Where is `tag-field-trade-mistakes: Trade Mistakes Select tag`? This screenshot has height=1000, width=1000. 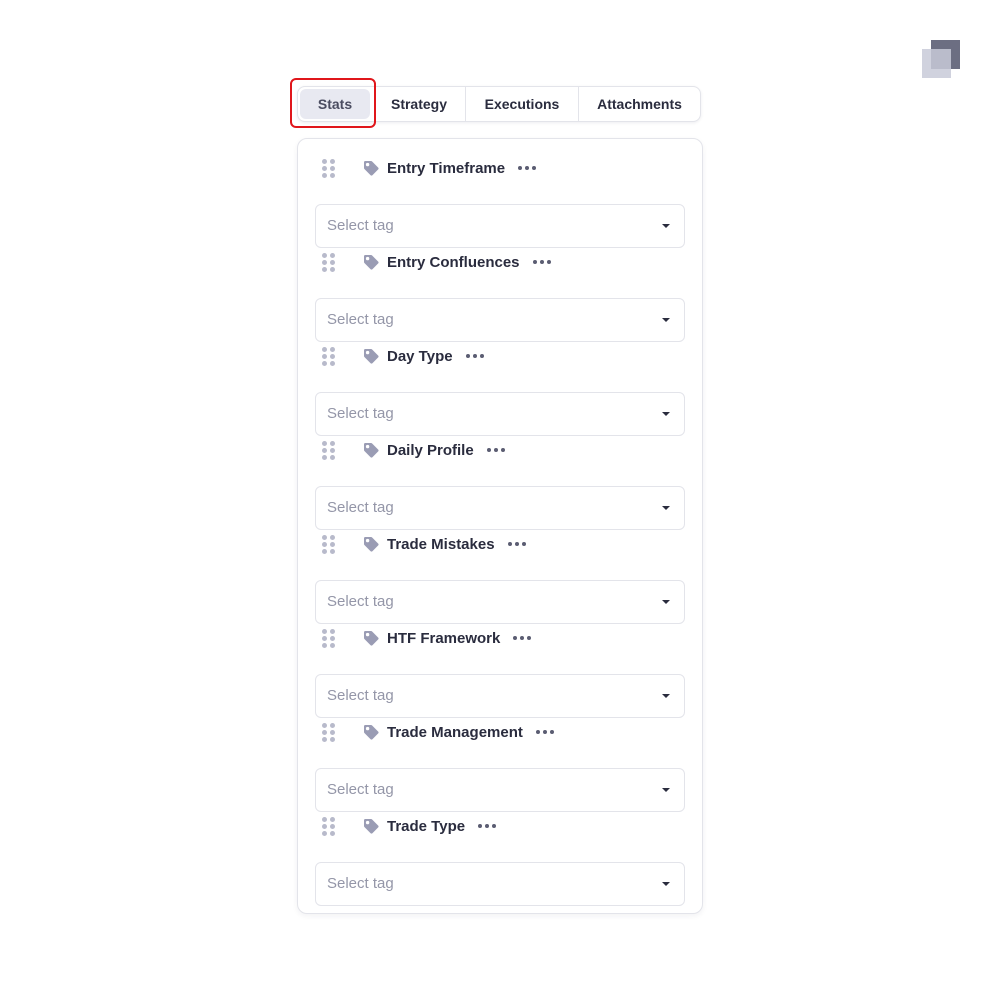
tag-field-trade-mistakes: Trade Mistakes Select tag is located at coordinates (500, 576).